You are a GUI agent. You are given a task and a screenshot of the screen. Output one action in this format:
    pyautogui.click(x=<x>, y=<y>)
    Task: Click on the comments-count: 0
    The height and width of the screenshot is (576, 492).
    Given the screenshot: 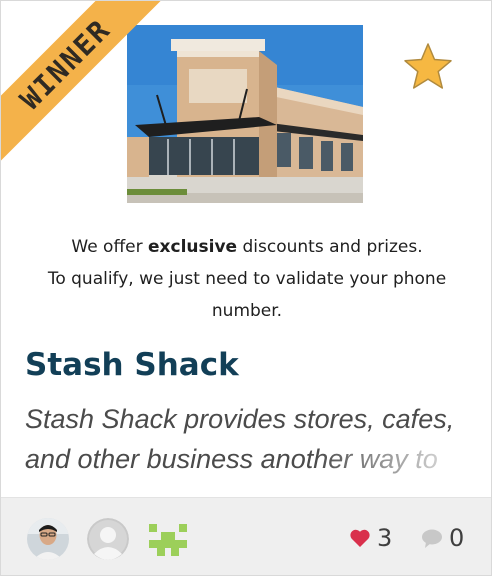 What is the action you would take?
    pyautogui.click(x=457, y=538)
    